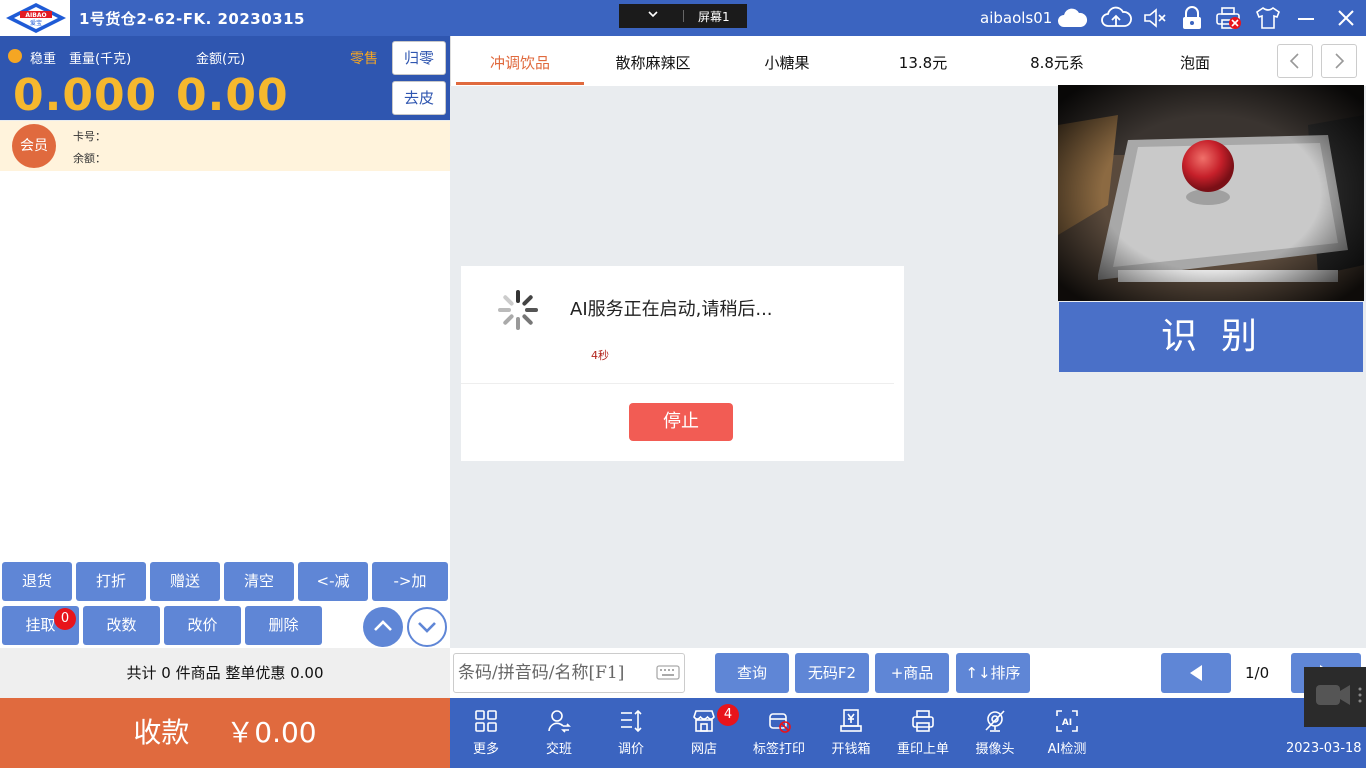 The height and width of the screenshot is (768, 1366). I want to click on scroll-down-button, so click(427, 627).